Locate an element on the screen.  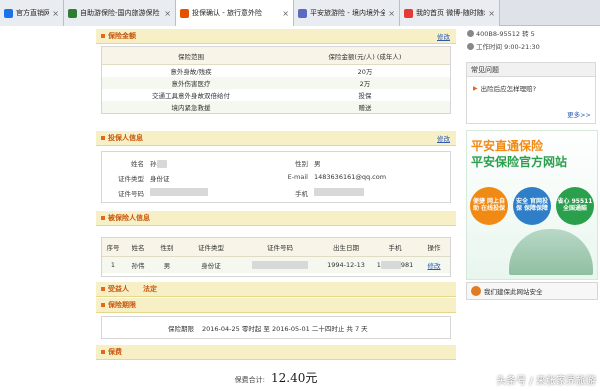
section-title: 保险金额 is located at coordinates (122, 36).